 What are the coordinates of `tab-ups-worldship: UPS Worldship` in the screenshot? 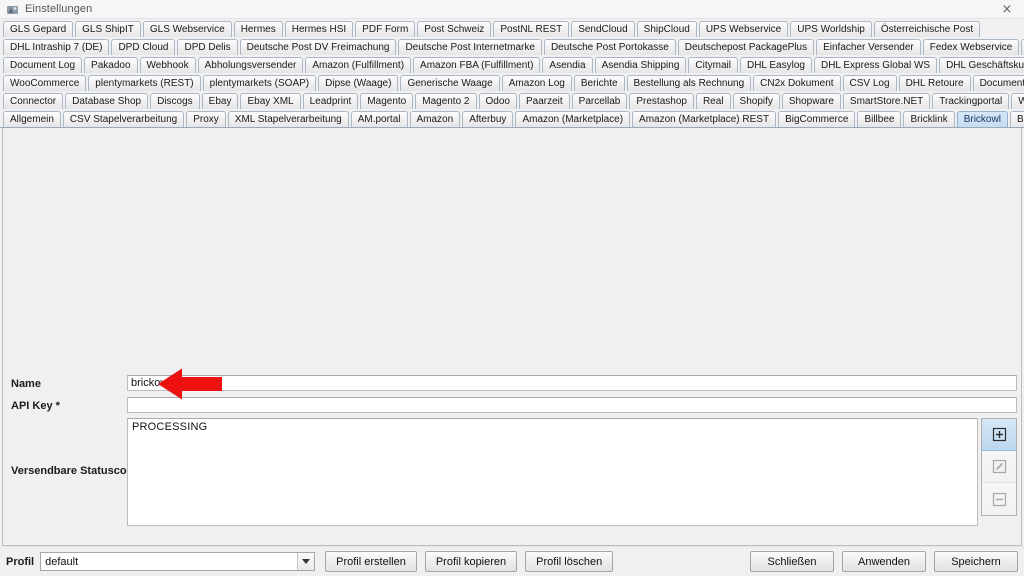 It's located at (831, 29).